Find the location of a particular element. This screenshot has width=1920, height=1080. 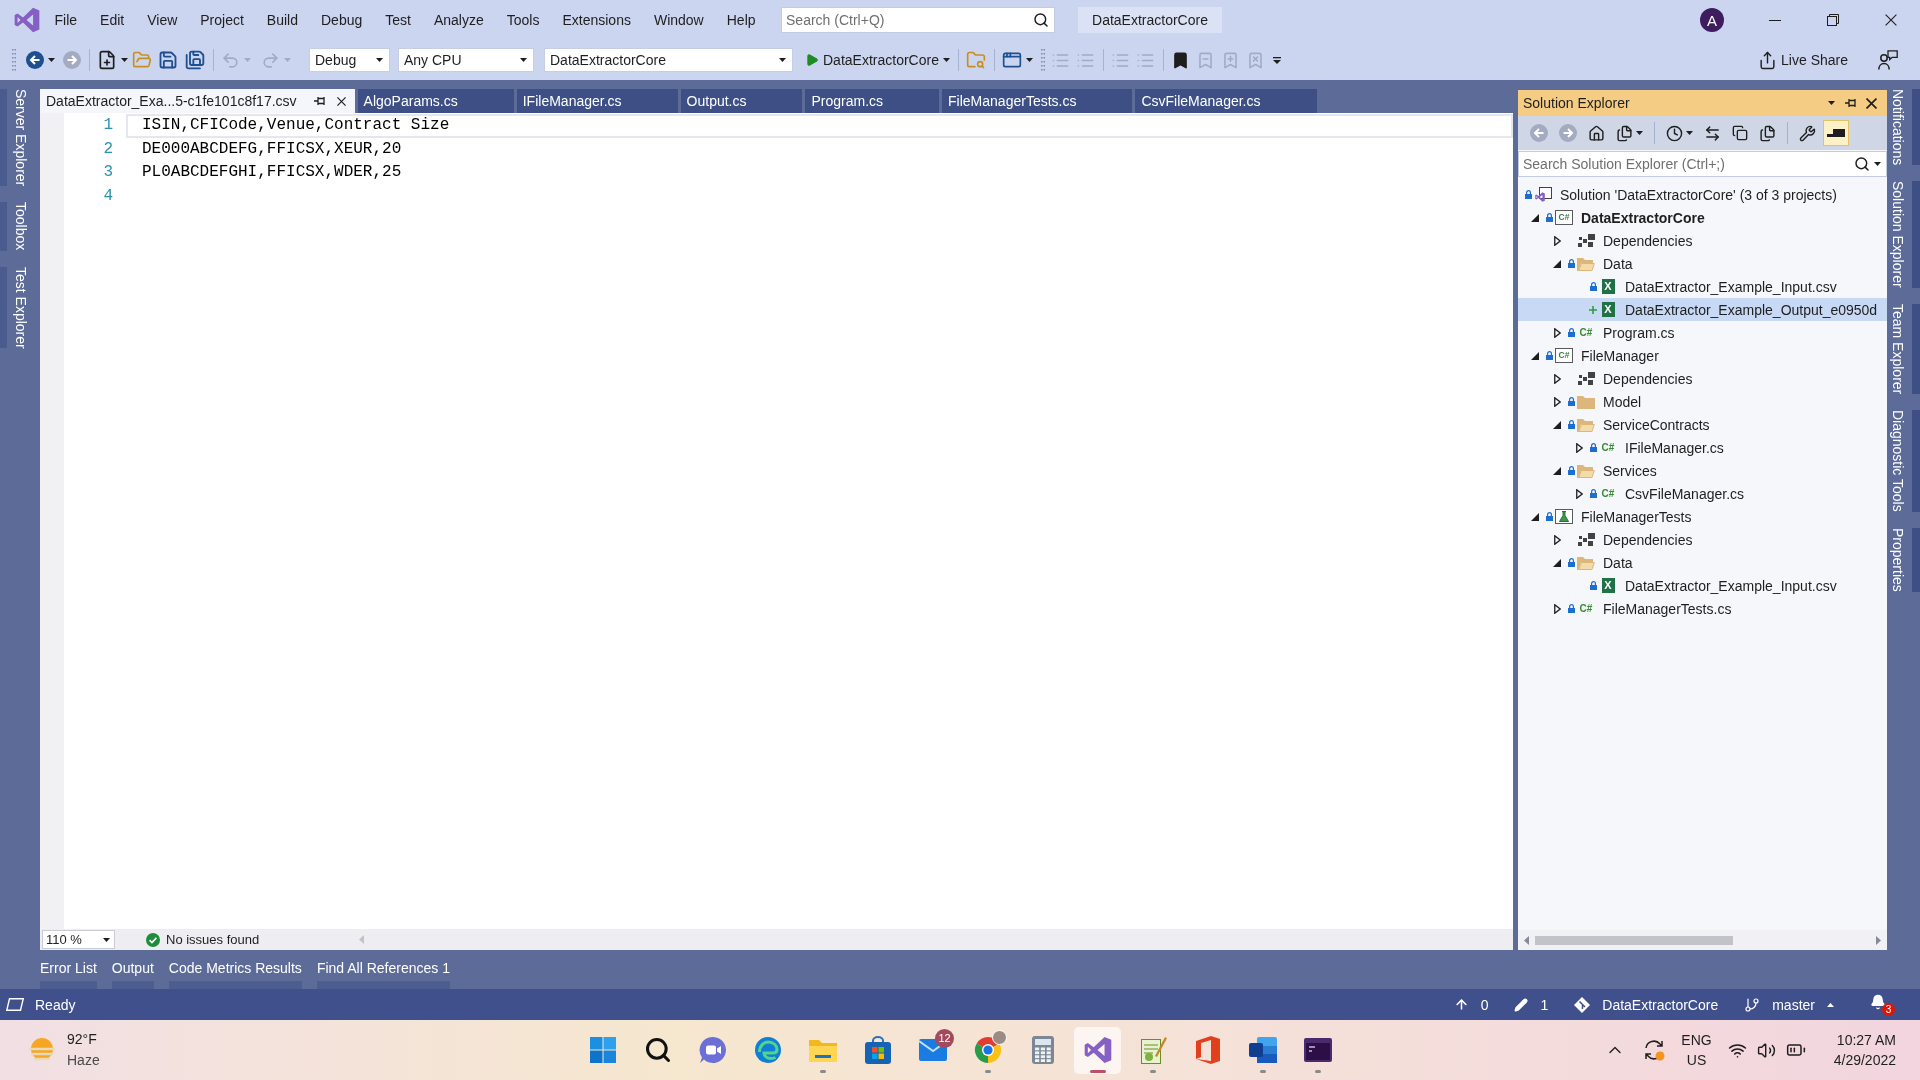

tree-item: Model is located at coordinates (1702, 401).